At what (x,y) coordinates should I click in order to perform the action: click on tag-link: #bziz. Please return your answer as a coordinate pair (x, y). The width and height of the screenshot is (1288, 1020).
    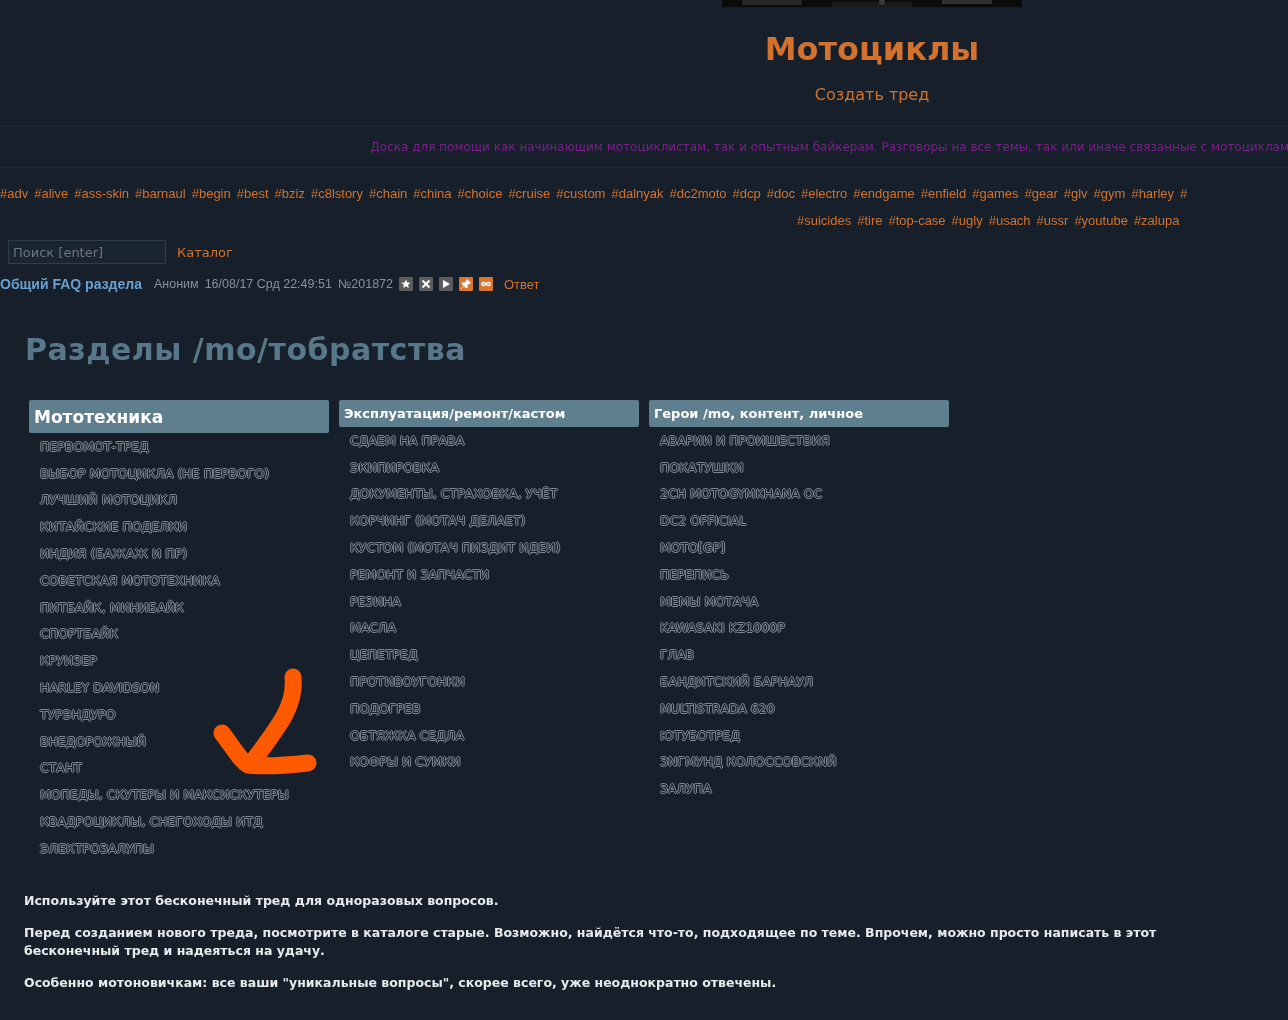
    Looking at the image, I should click on (289, 193).